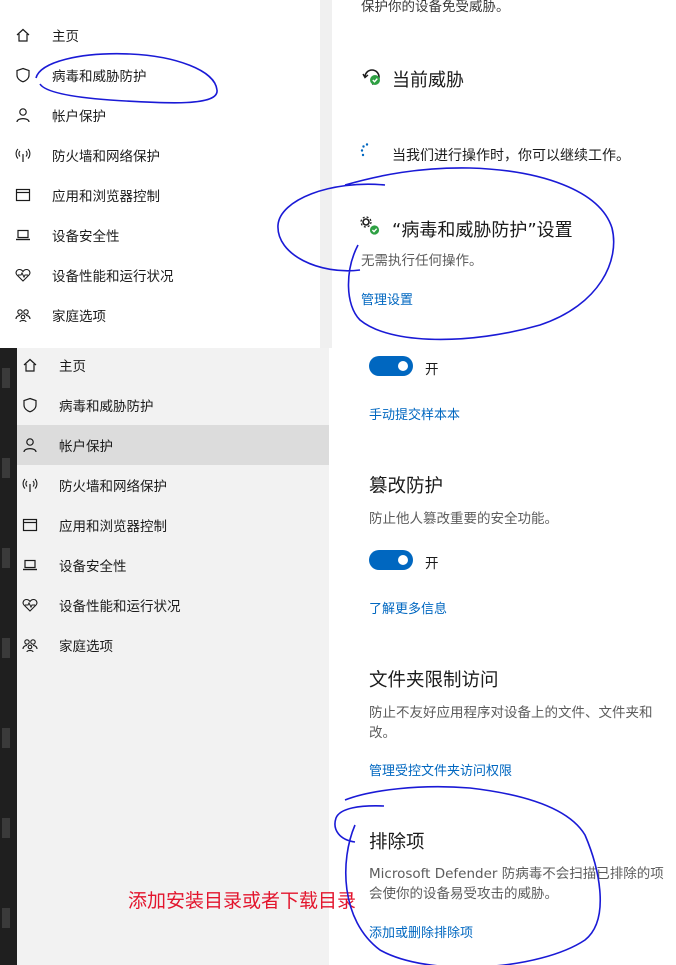 This screenshot has width=676, height=965. Describe the element at coordinates (391, 560) in the screenshot. I see `tamper-protection-toggle` at that location.